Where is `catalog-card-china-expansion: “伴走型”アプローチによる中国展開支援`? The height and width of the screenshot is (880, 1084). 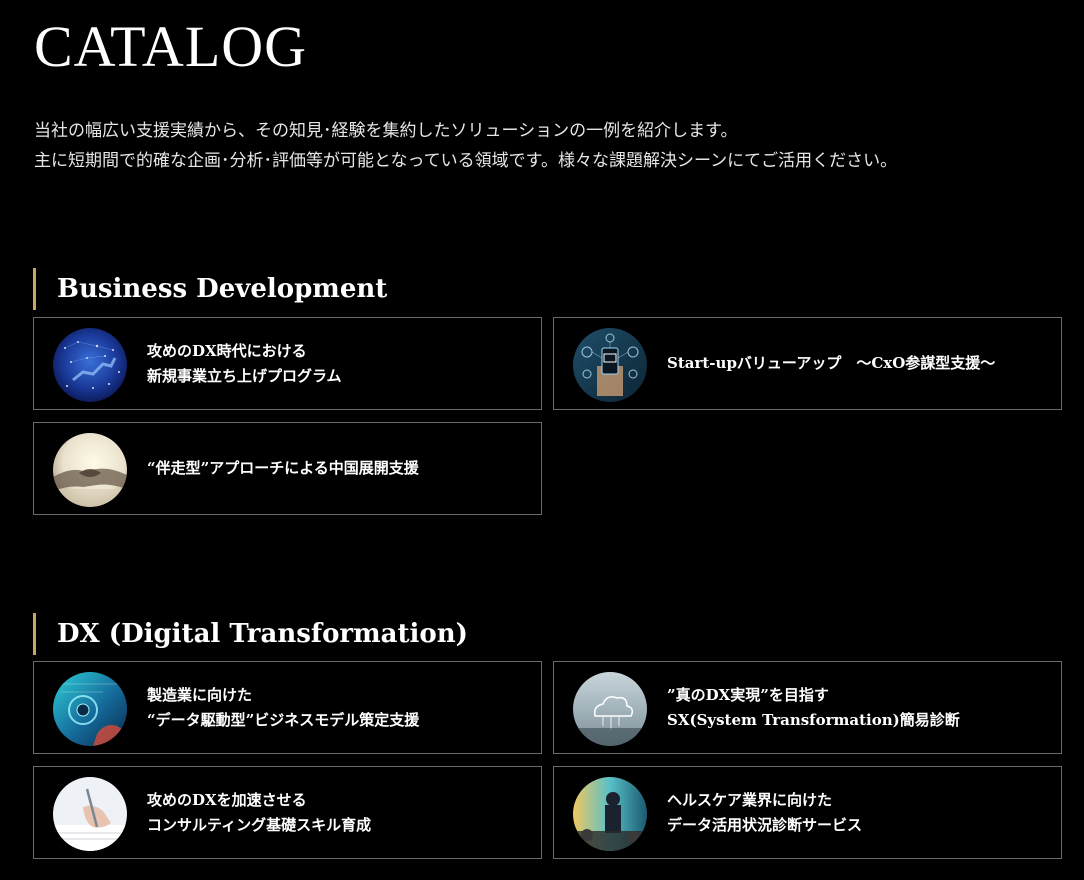
catalog-card-china-expansion: “伴走型”アプローチによる中国展開支援 is located at coordinates (287, 468).